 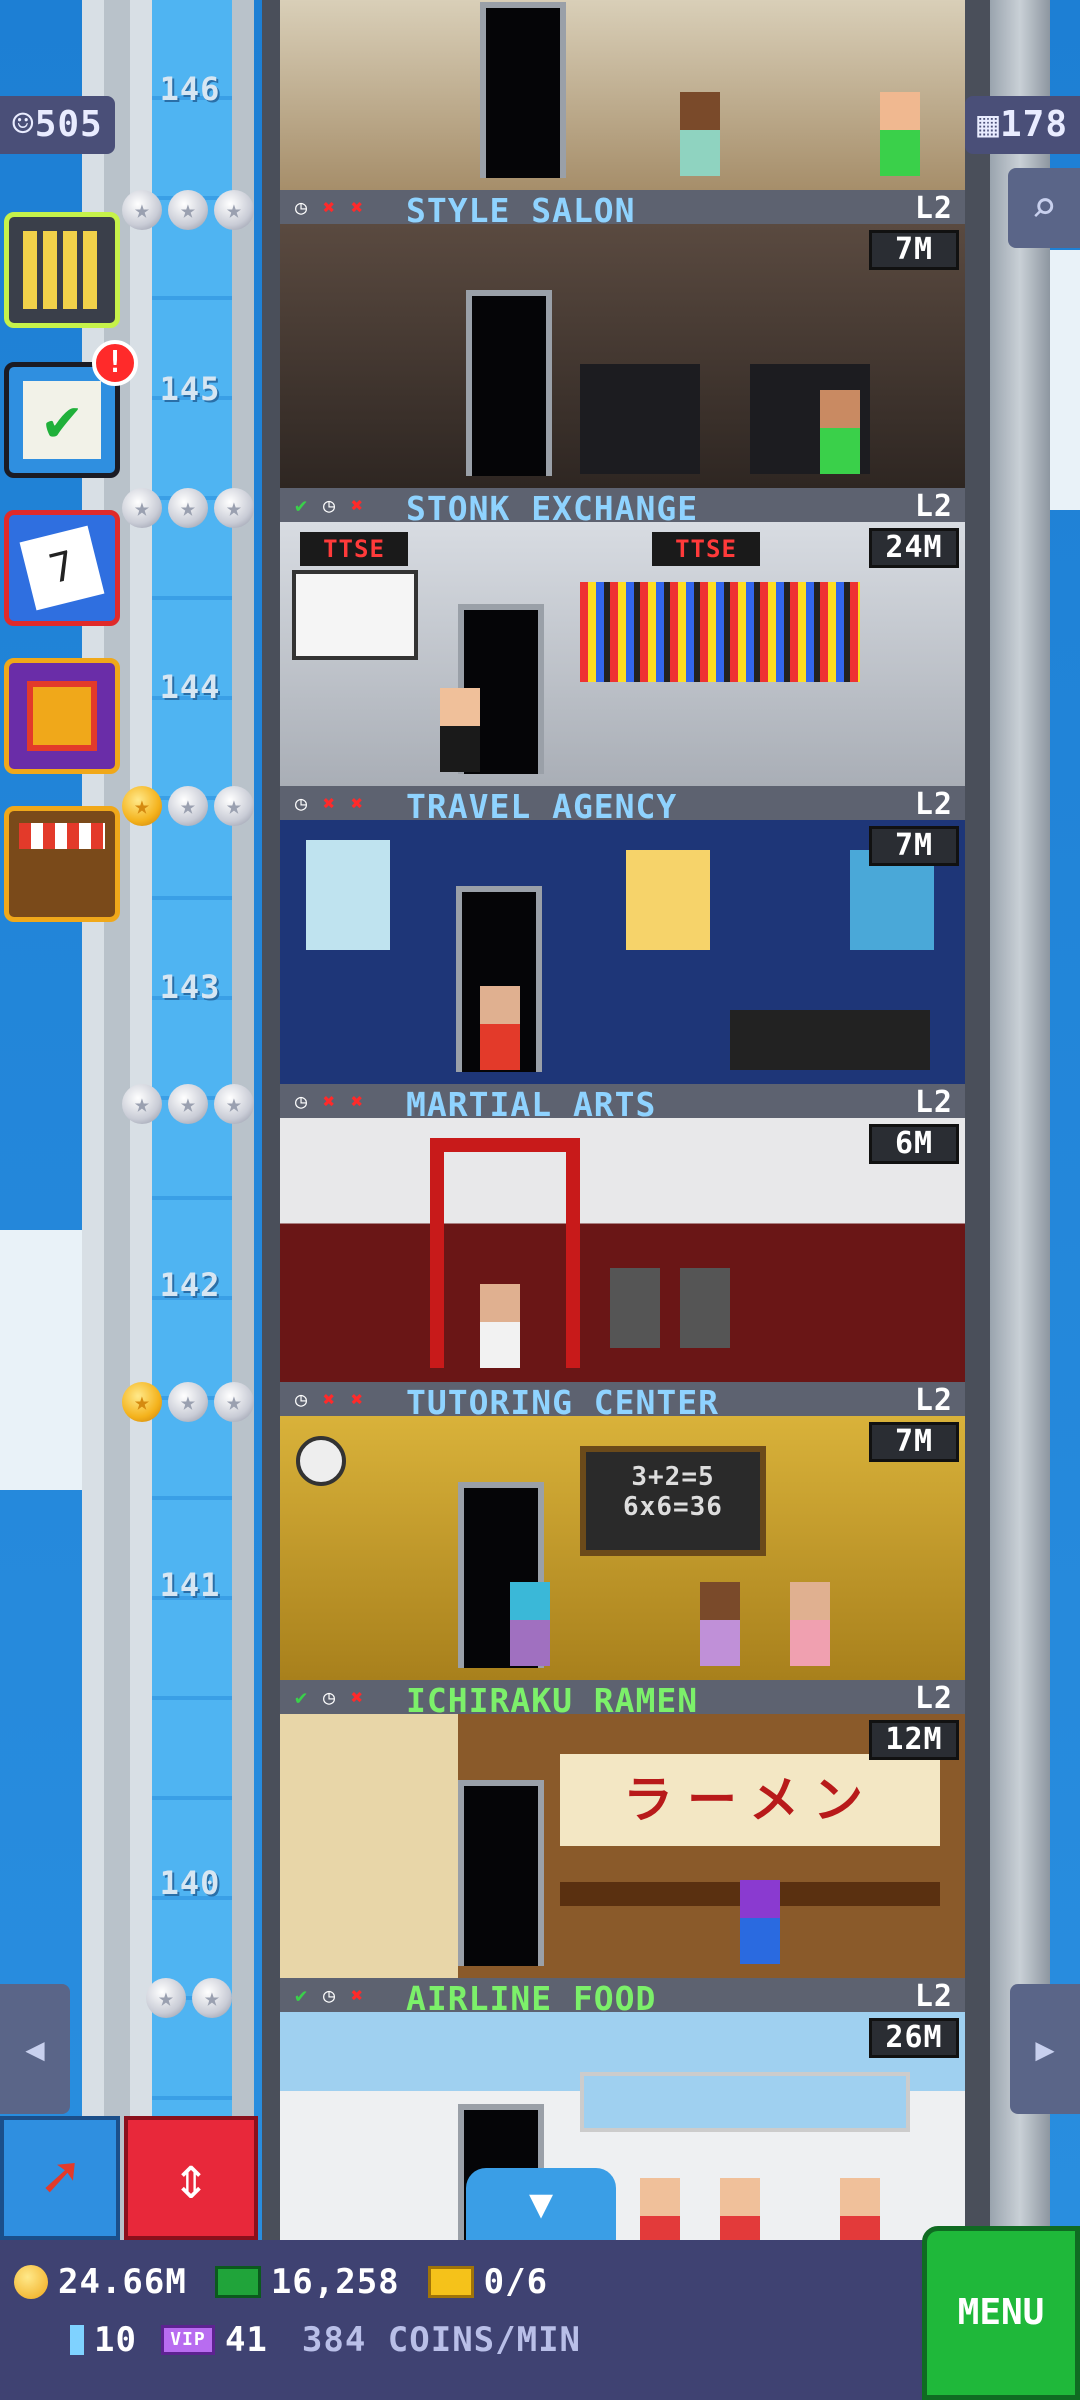 I want to click on floor-style-salon: ◷ ✖ ✖ STYLE SALON L2 7M, so click(x=622, y=339).